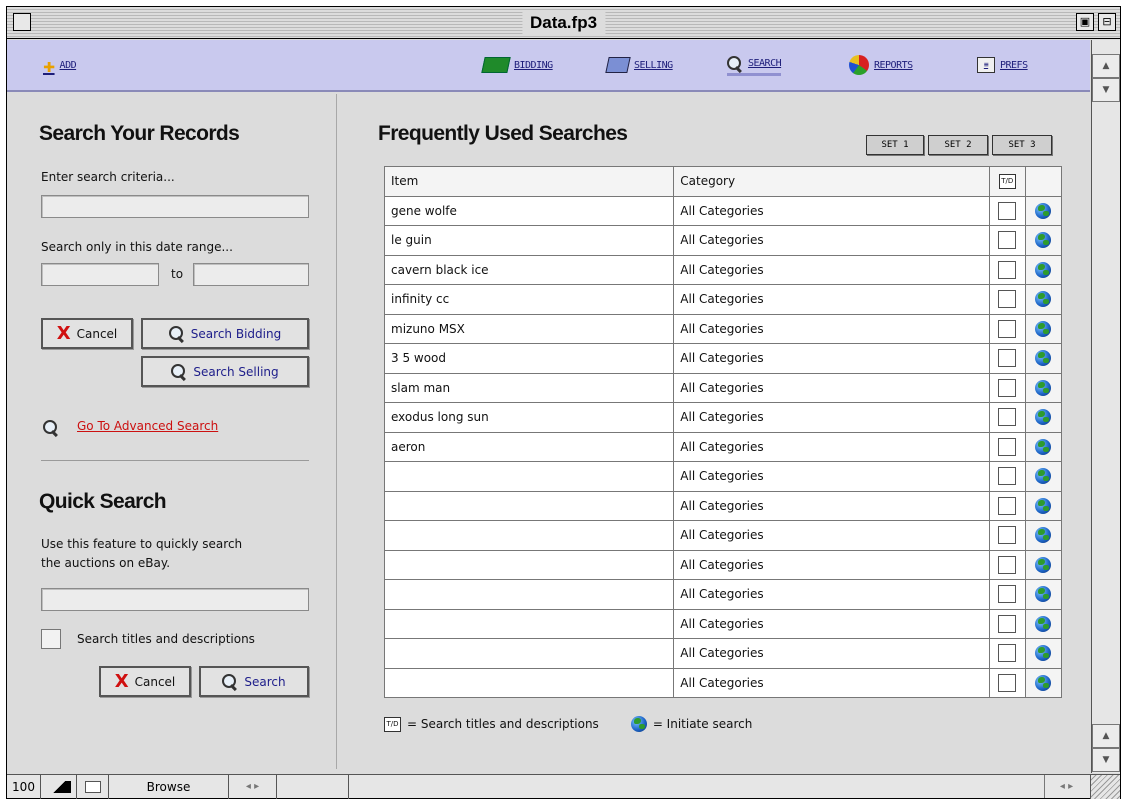  I want to click on item-cell: gene wolfe, so click(529, 210).